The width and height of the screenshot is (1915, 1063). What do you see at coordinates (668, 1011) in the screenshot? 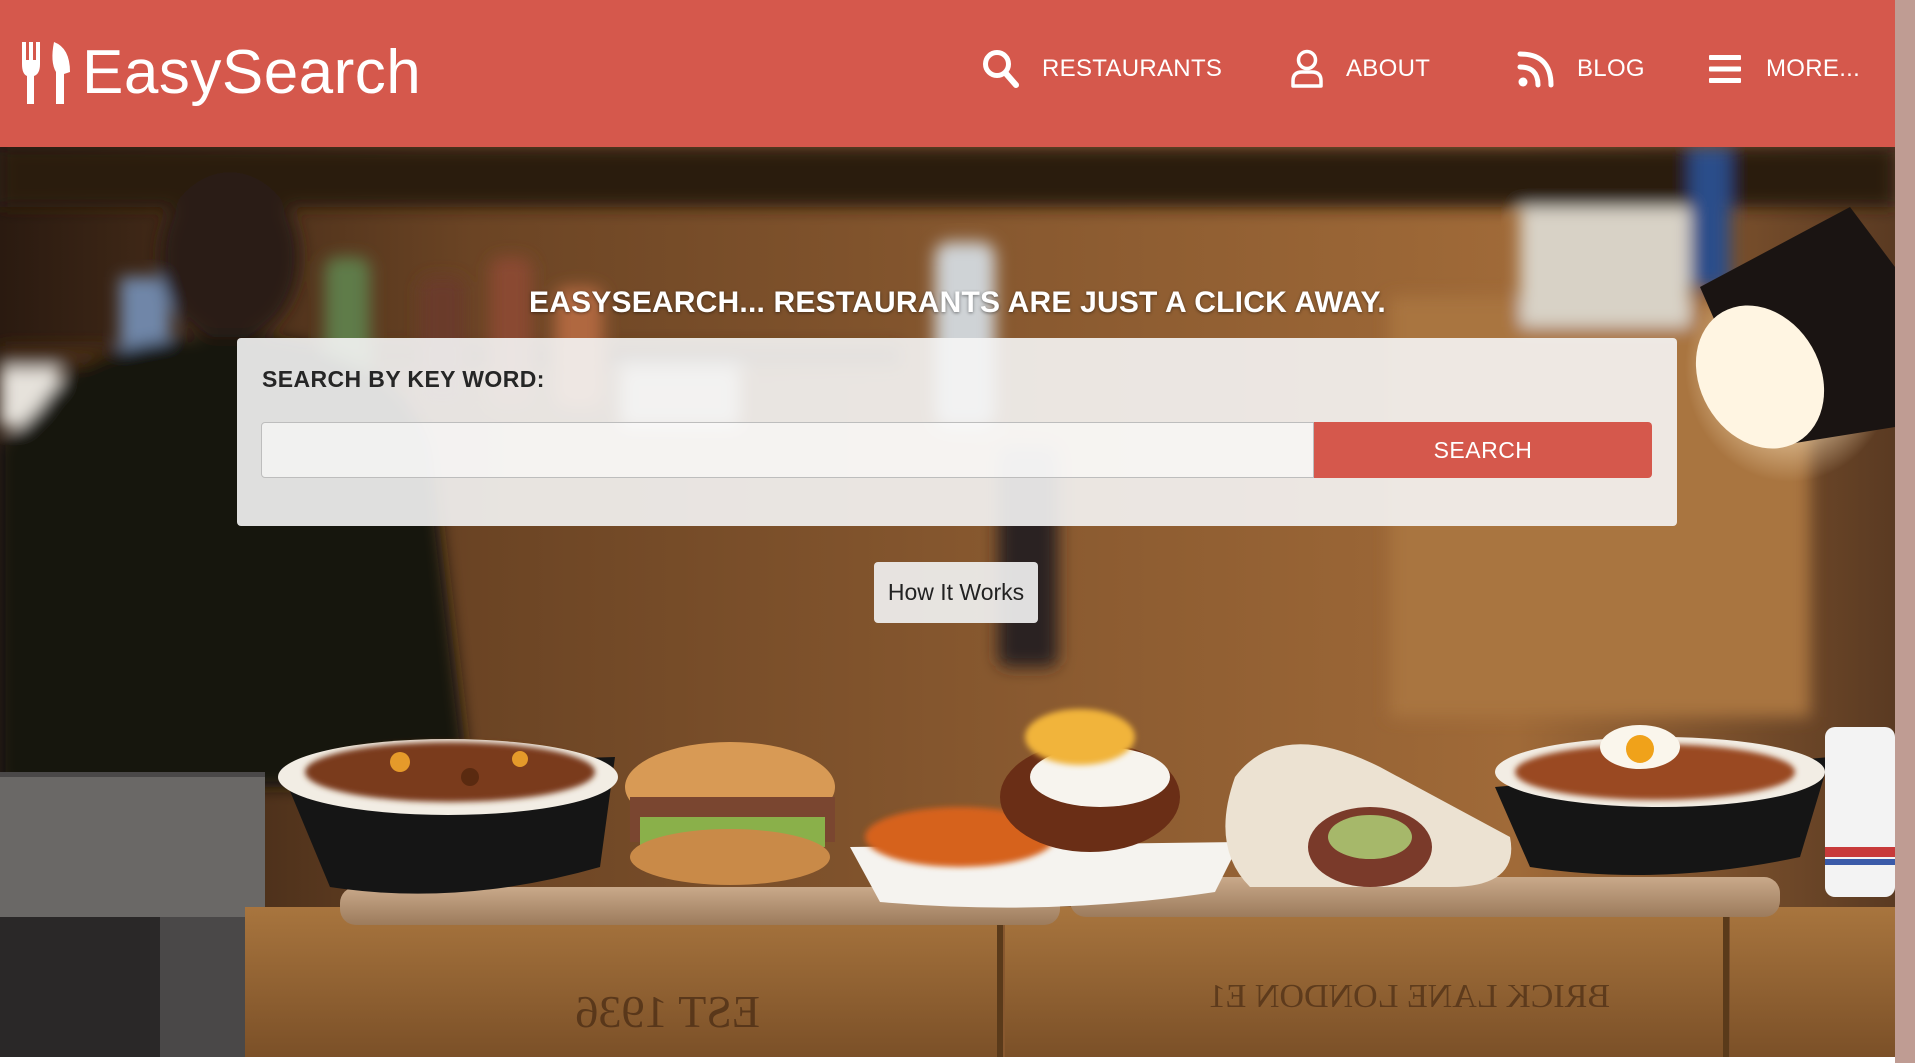
I see `crate-stamp-left: EST 1936` at bounding box center [668, 1011].